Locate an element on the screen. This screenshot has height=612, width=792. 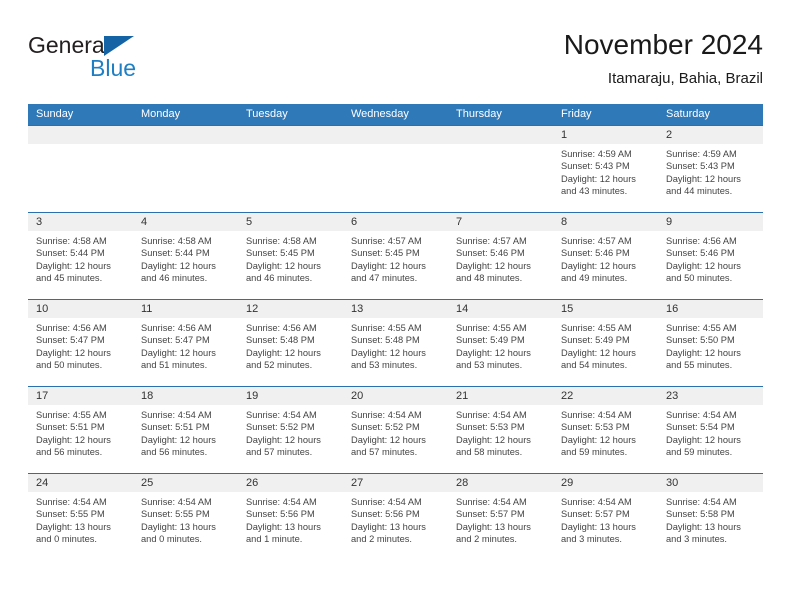
daylight-duration-line2: and 56 minutes. is located at coordinates (174, 452).